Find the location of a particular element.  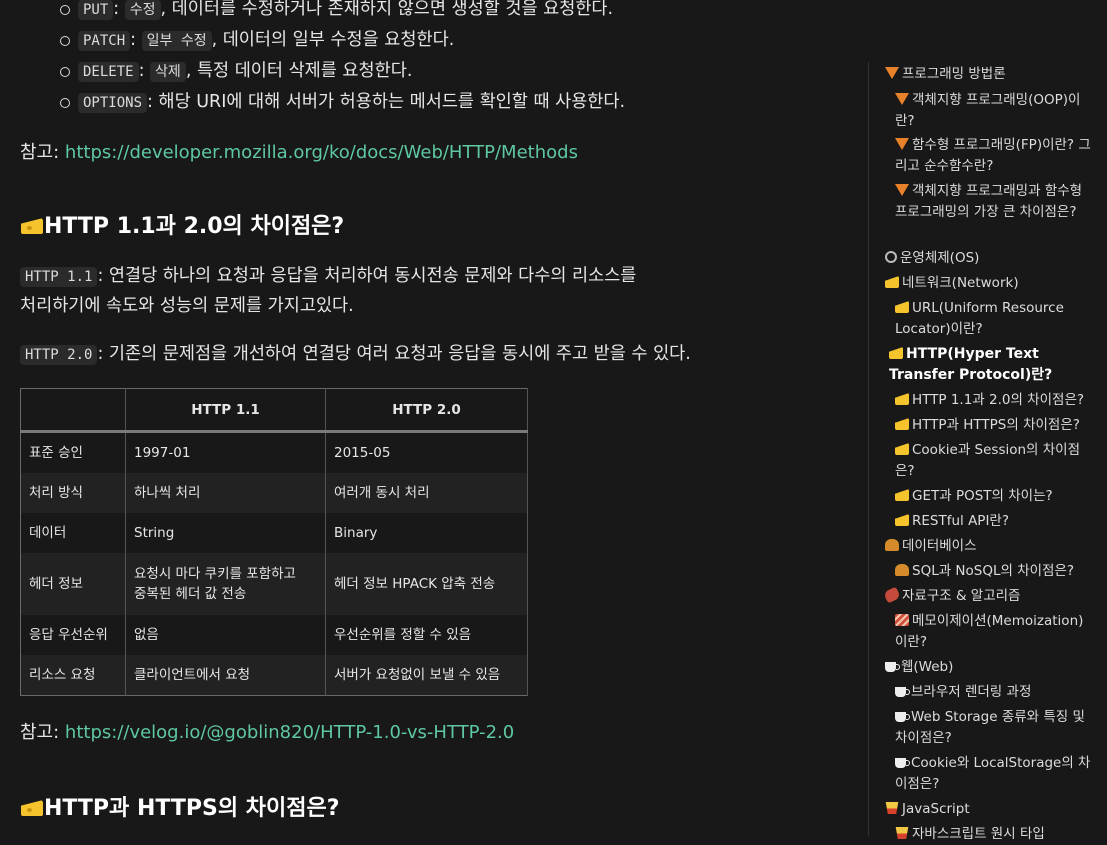

method-korean: 수정 is located at coordinates (142, 10).